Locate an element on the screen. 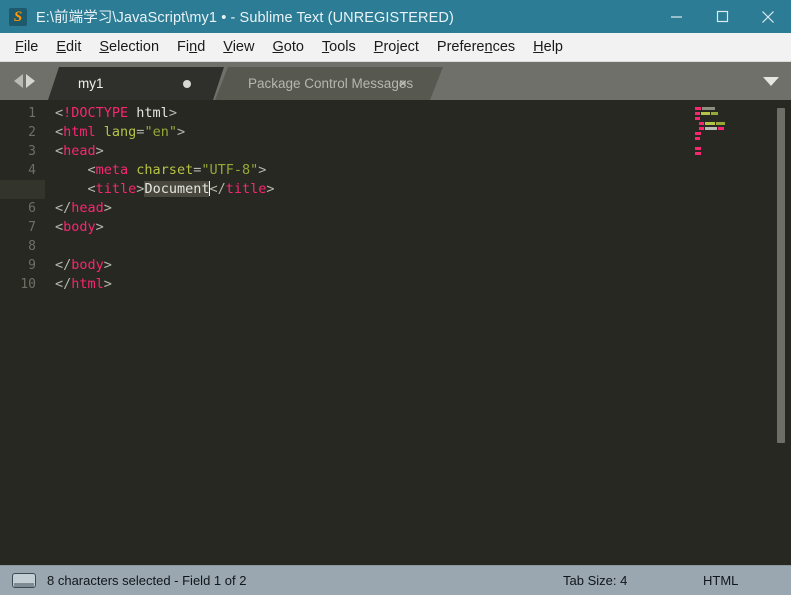 The height and width of the screenshot is (595, 791). code-line-1: <!DOCTYPE html> is located at coordinates (116, 113).